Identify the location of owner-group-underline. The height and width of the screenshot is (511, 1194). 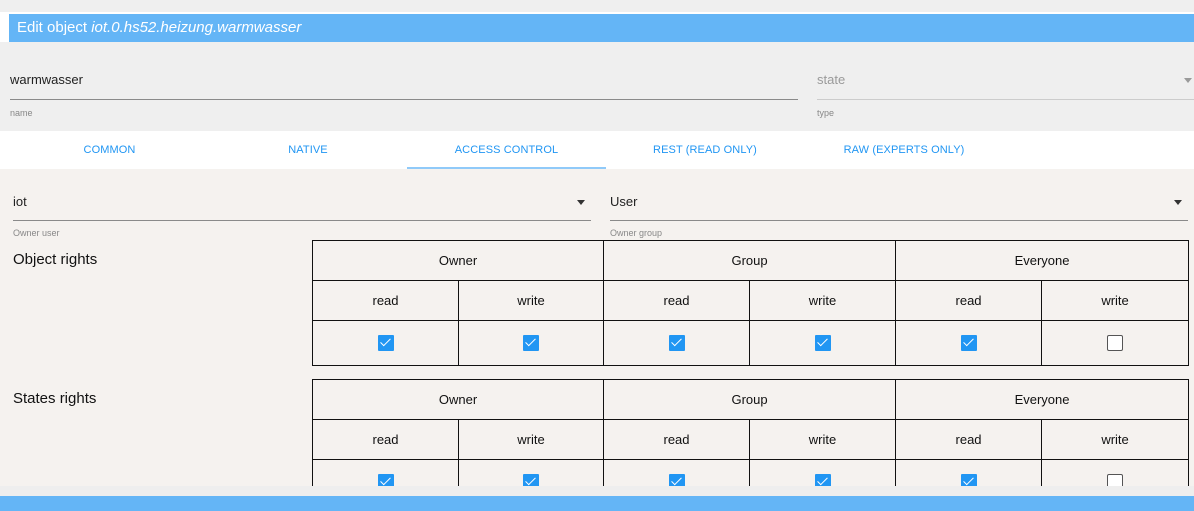
(899, 220).